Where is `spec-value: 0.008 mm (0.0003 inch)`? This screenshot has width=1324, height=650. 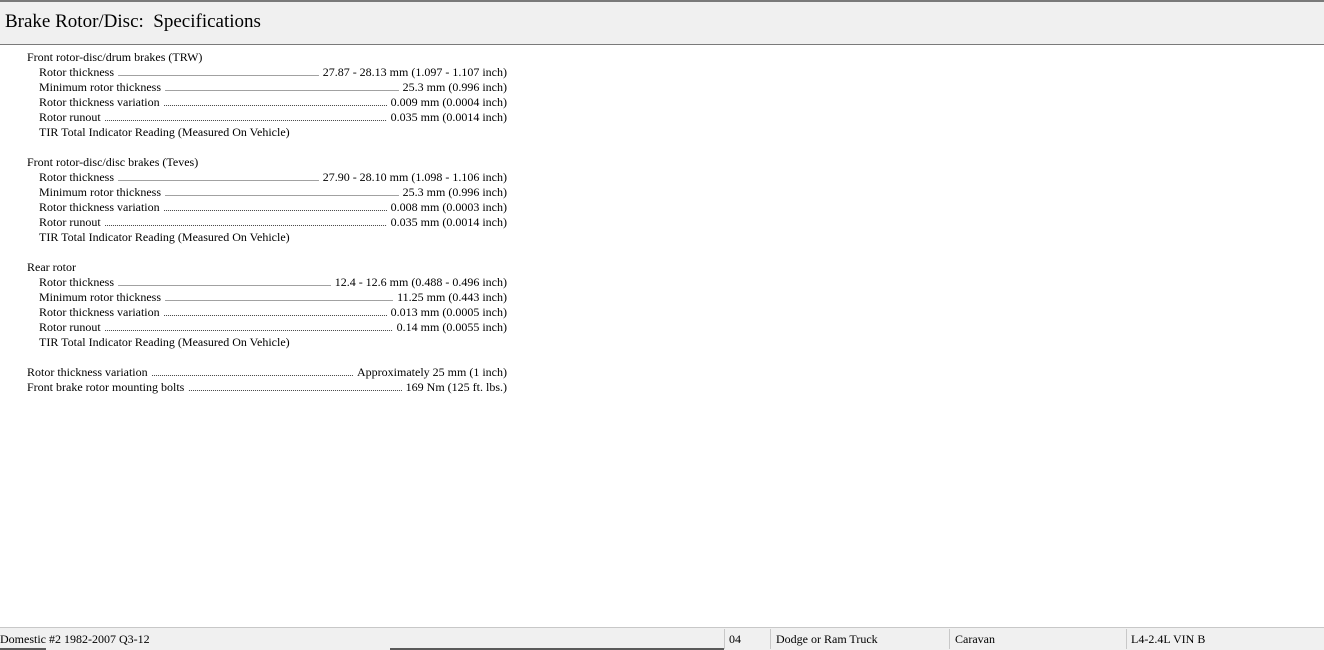 spec-value: 0.008 mm (0.0003 inch) is located at coordinates (448, 207).